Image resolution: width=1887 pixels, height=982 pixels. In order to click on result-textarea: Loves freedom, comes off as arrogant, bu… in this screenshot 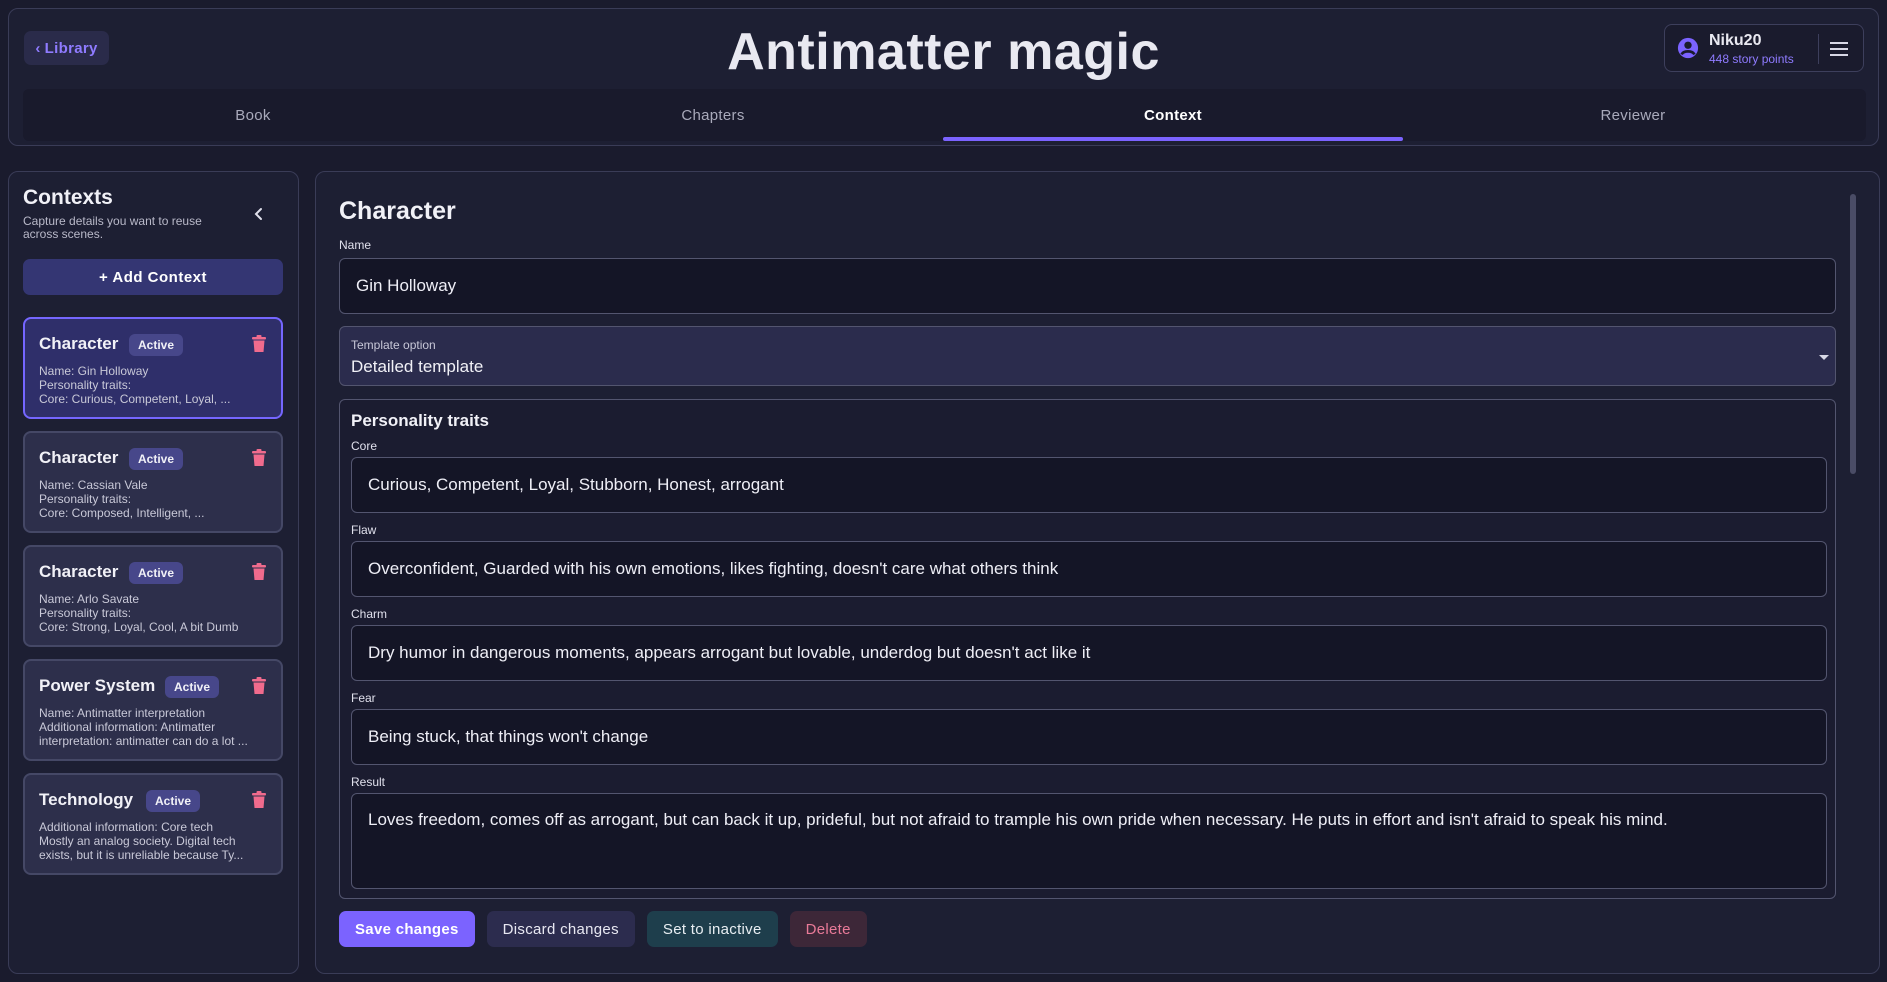, I will do `click(1089, 841)`.